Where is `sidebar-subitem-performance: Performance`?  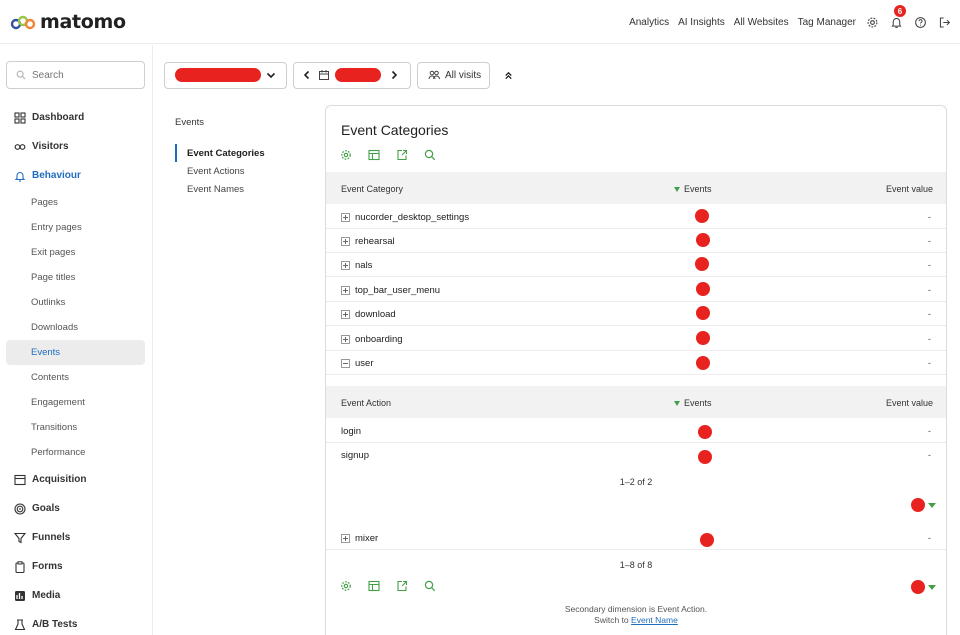
sidebar-subitem-performance: Performance is located at coordinates (76, 452).